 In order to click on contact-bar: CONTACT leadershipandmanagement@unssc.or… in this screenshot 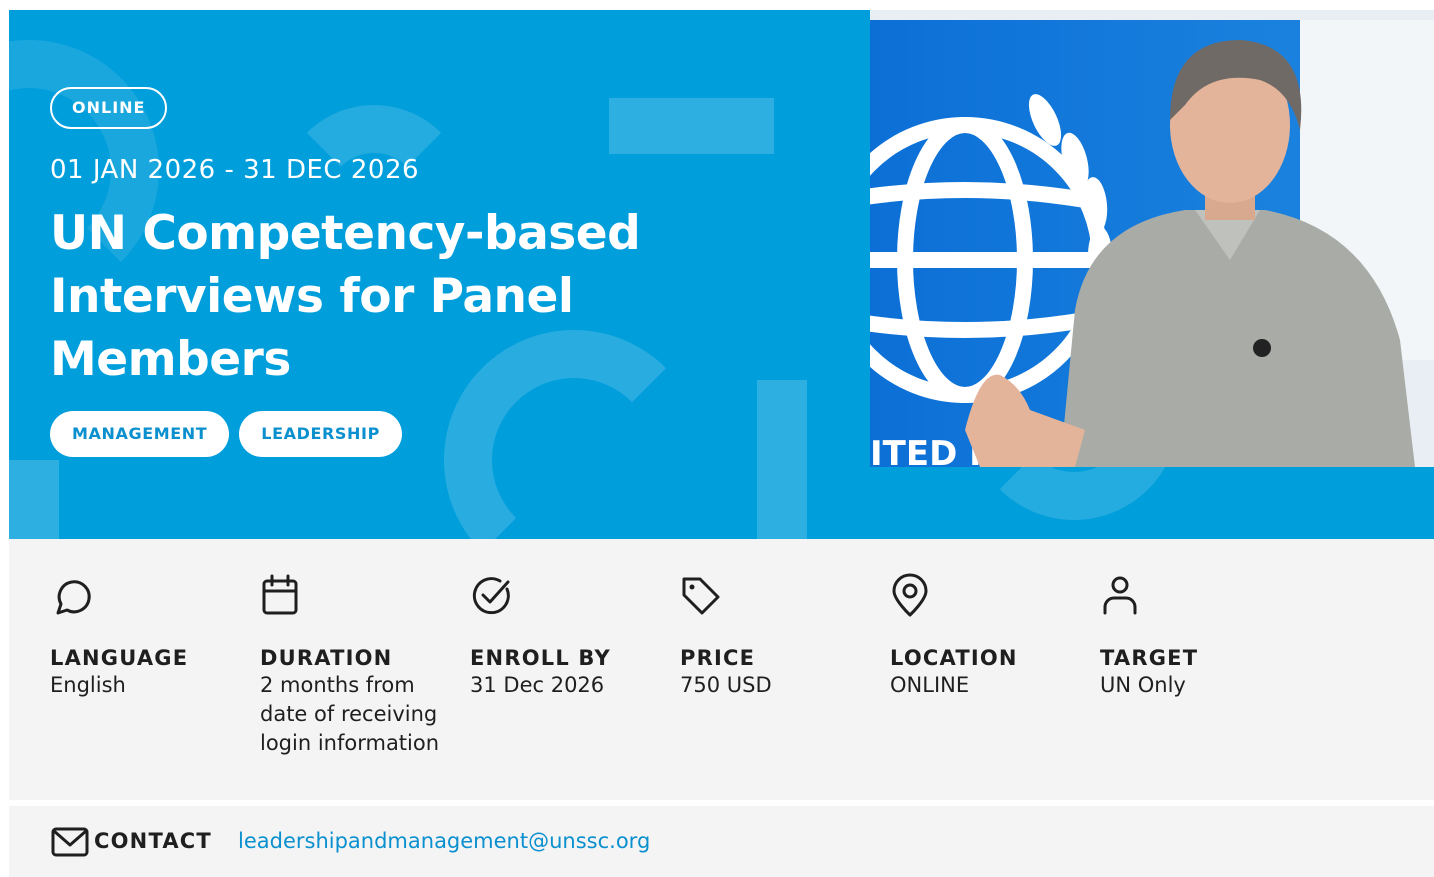, I will do `click(721, 841)`.